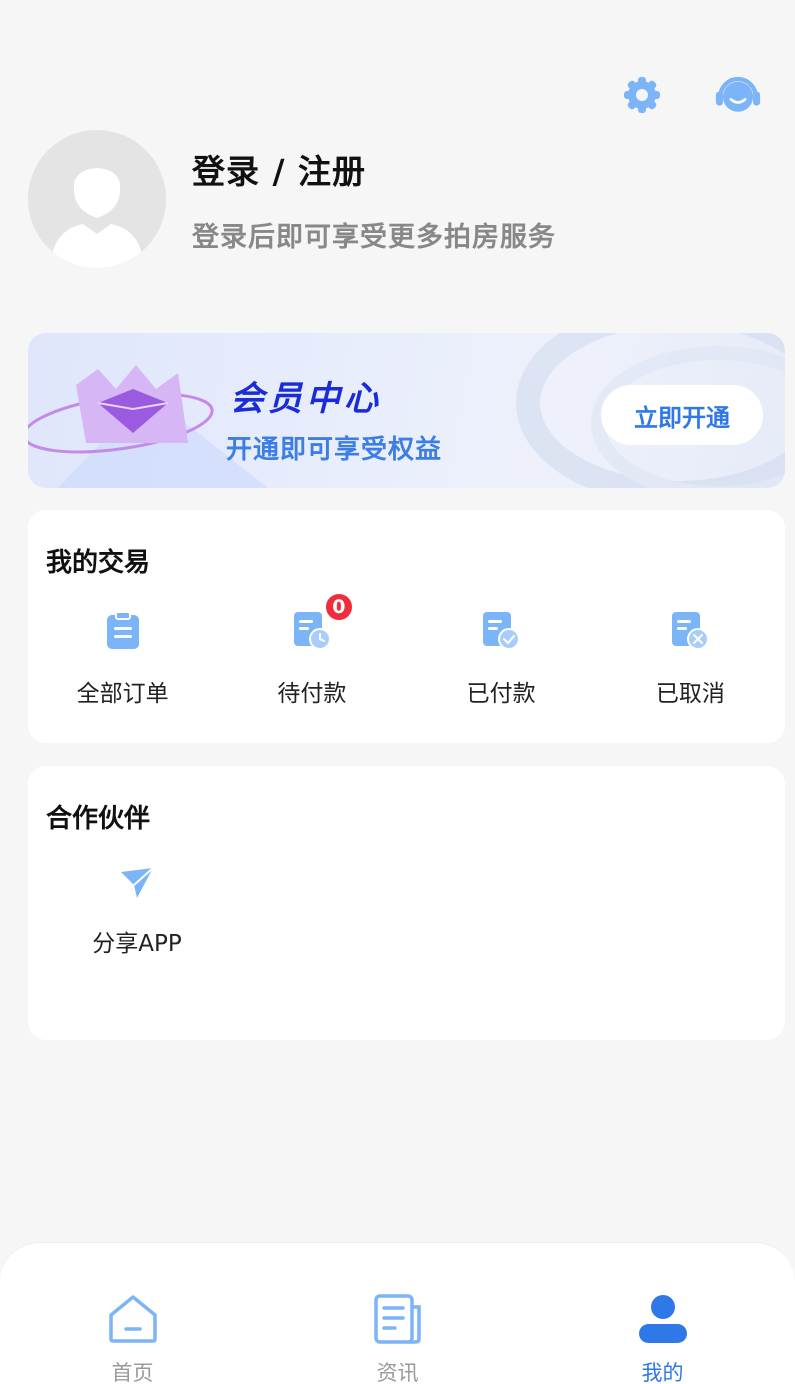 This screenshot has width=795, height=1384. What do you see at coordinates (137, 944) in the screenshot?
I see `share-app-label: 分享APP` at bounding box center [137, 944].